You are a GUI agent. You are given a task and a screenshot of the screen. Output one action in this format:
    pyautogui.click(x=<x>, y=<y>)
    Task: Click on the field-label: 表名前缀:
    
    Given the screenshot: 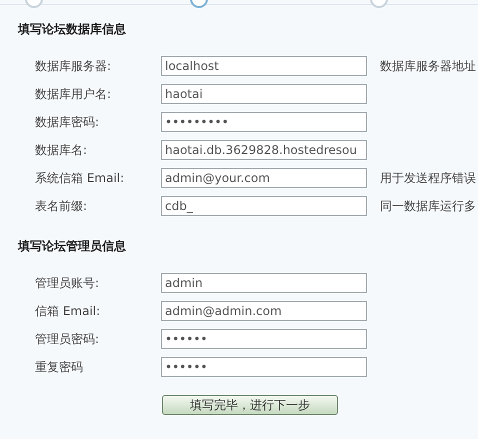 What is the action you would take?
    pyautogui.click(x=61, y=206)
    